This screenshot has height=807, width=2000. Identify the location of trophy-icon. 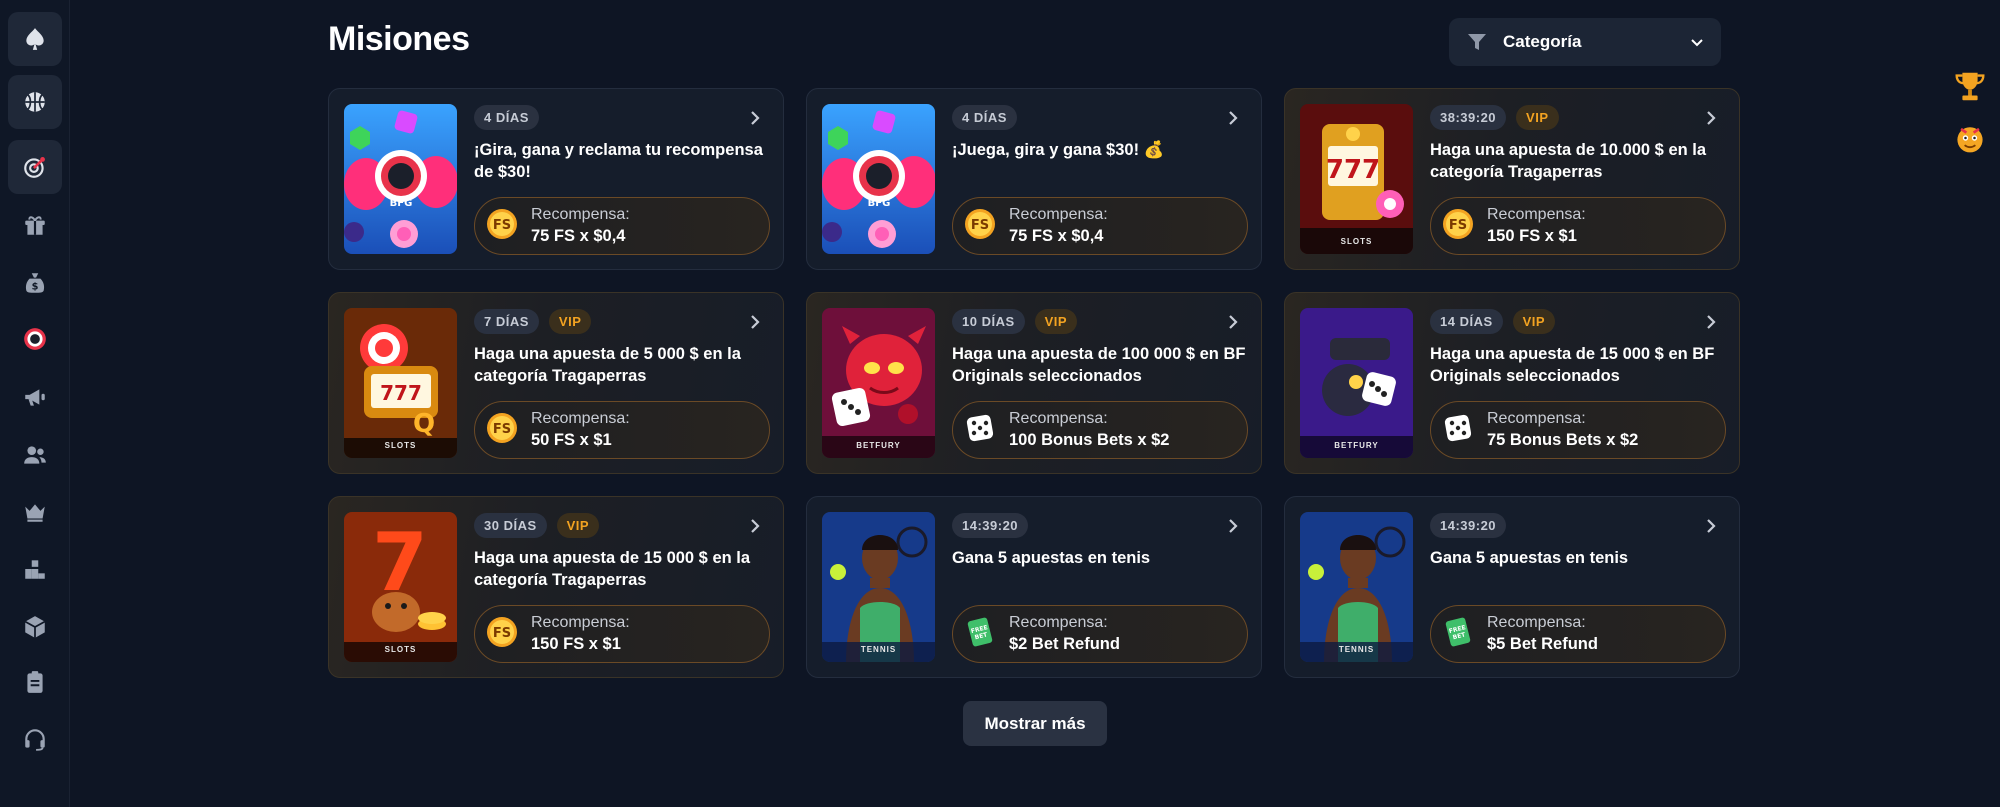
(1970, 86).